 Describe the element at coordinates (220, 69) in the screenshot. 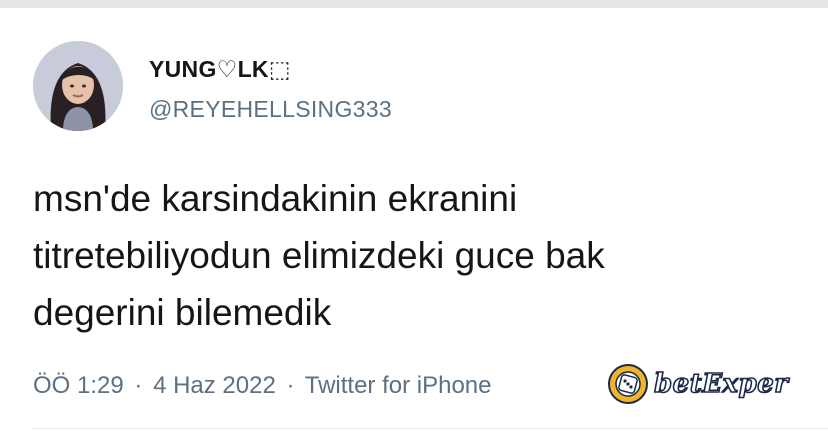

I see `display-name: YUNG♡LK⬚` at that location.